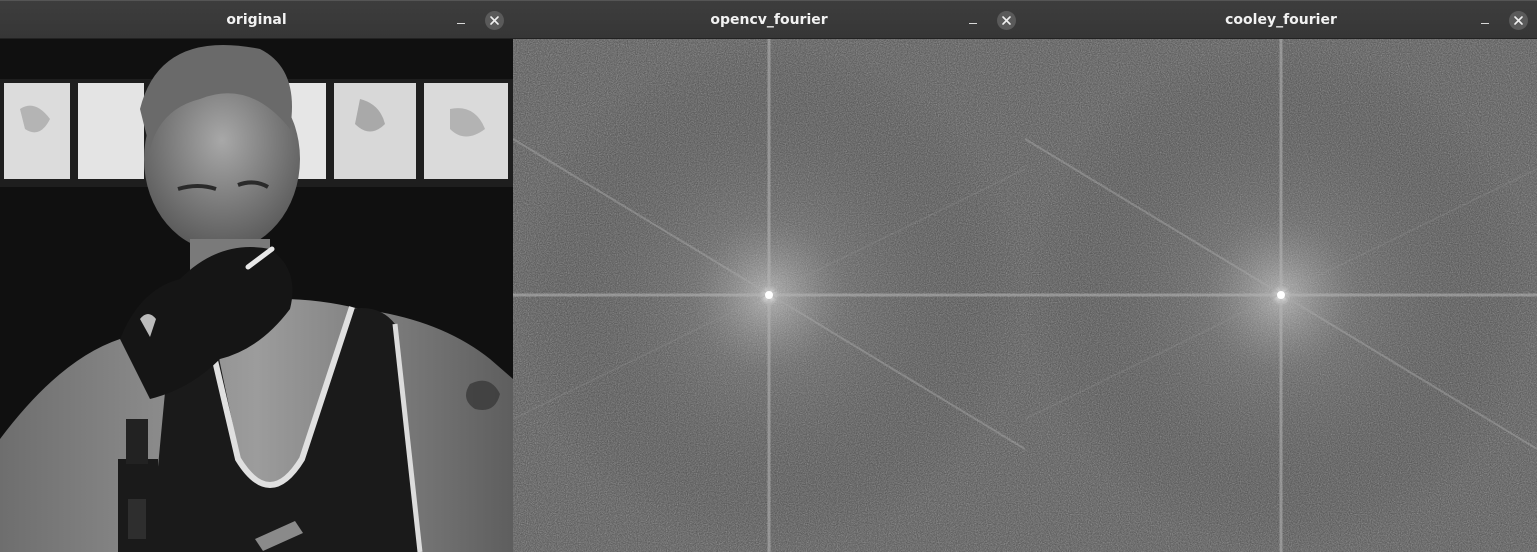  I want to click on window-title: opencv_fourier, so click(769, 20).